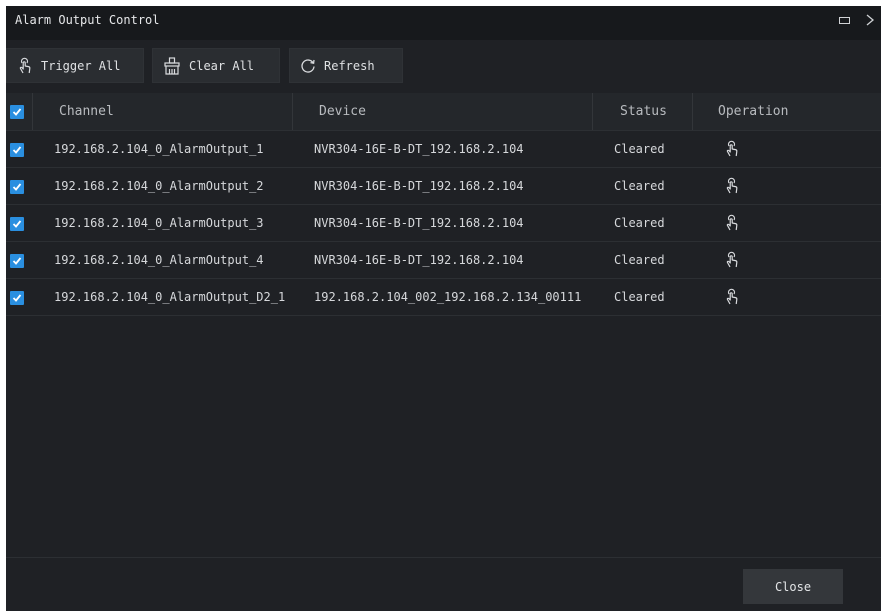 Image resolution: width=881 pixels, height=611 pixels. Describe the element at coordinates (81, 65) in the screenshot. I see `trigger-all-label: Trigger All` at that location.